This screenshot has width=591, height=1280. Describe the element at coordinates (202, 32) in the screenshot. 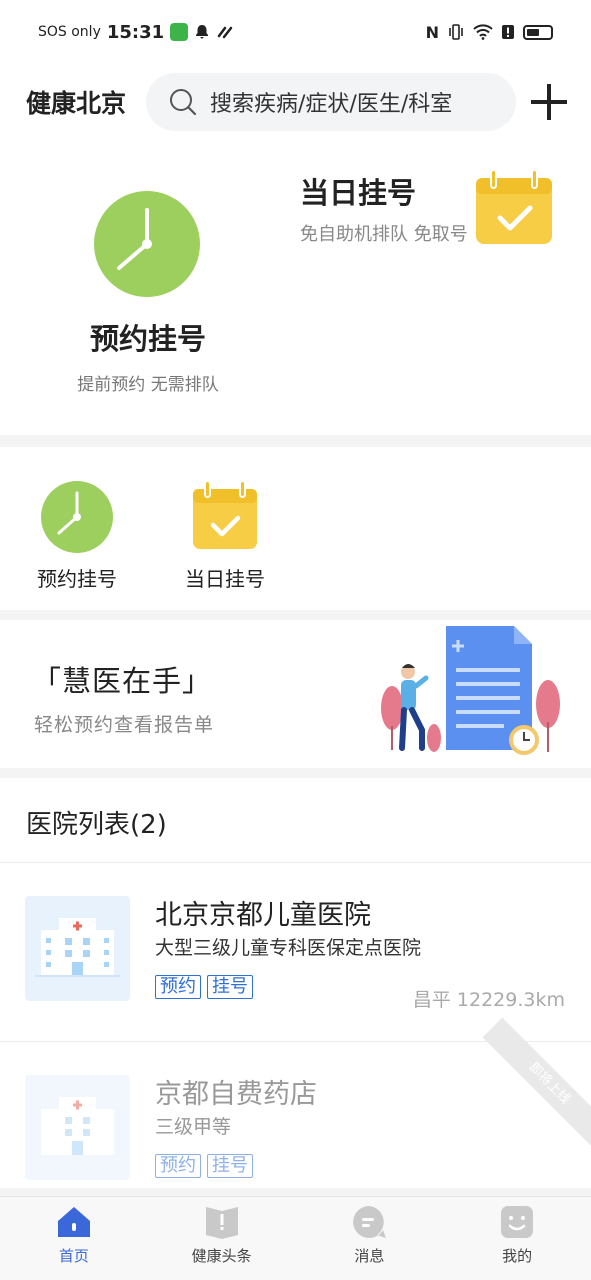

I see `bell-icon` at that location.